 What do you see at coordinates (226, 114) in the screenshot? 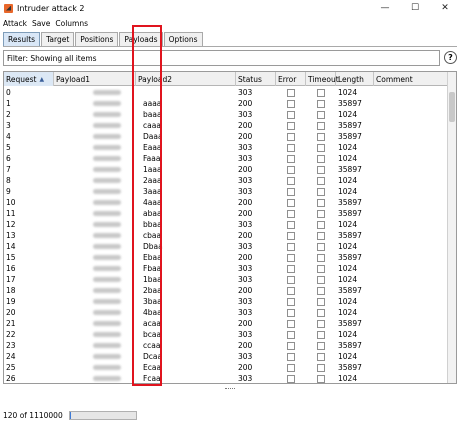
I see `table-row: 2 baaa 303 1024` at bounding box center [226, 114].